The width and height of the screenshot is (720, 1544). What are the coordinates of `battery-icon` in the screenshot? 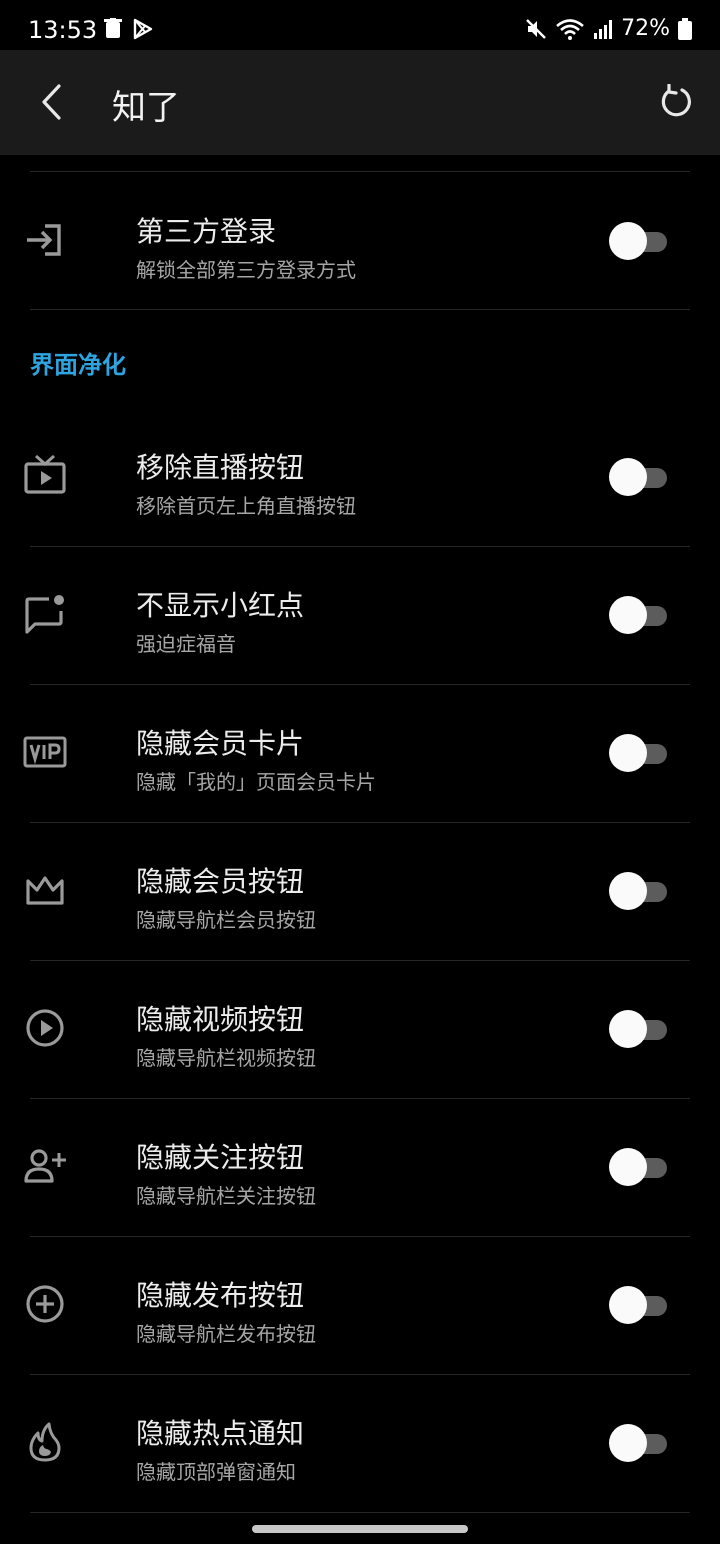 It's located at (685, 28).